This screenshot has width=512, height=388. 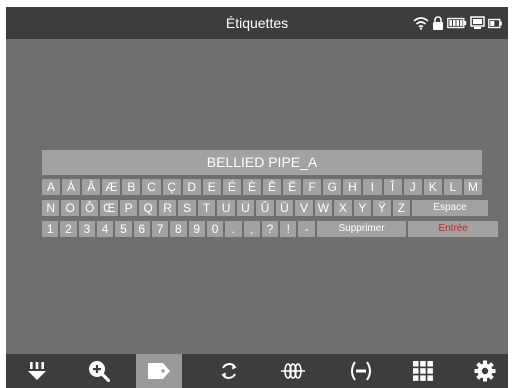 I want to click on key-comma-11: ,, so click(x=251, y=229).